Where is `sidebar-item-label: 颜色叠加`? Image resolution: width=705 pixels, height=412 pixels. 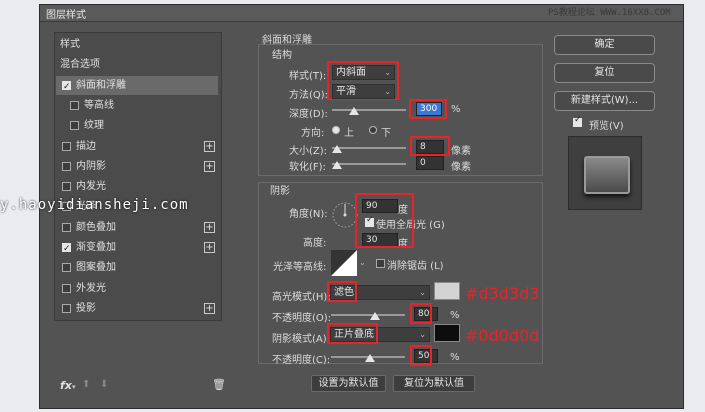
sidebar-item-label: 颜色叠加 is located at coordinates (96, 227).